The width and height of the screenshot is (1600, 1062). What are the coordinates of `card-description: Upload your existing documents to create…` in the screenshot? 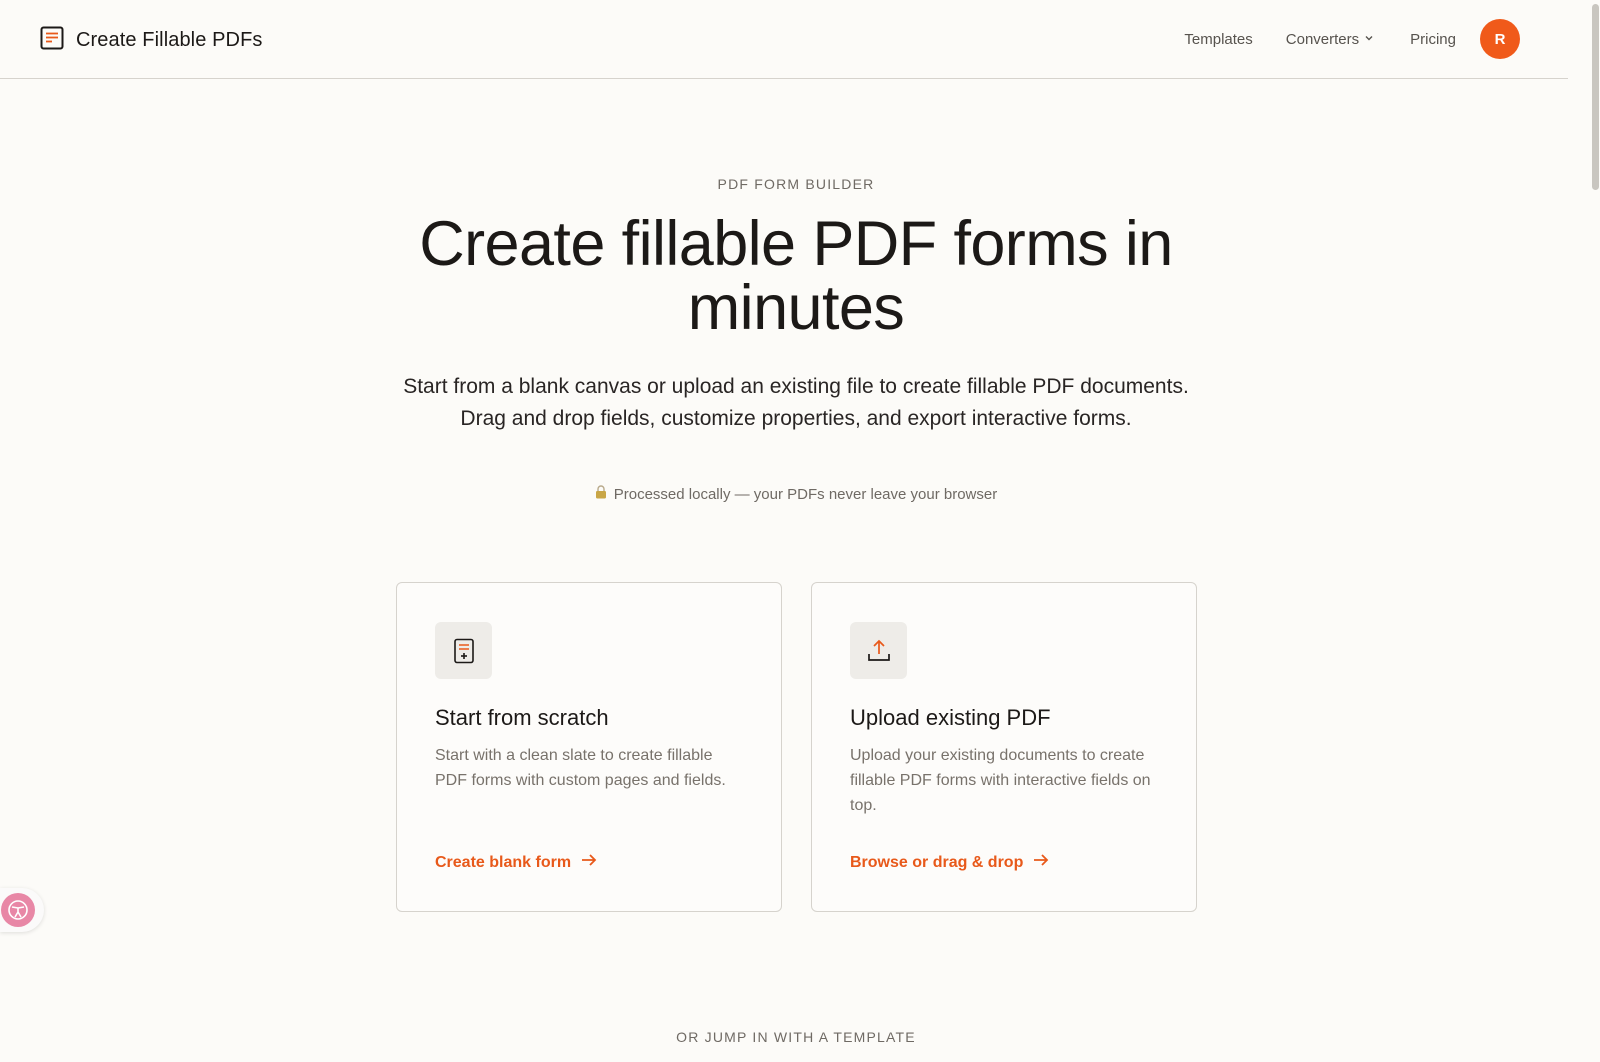 It's located at (1000, 780).